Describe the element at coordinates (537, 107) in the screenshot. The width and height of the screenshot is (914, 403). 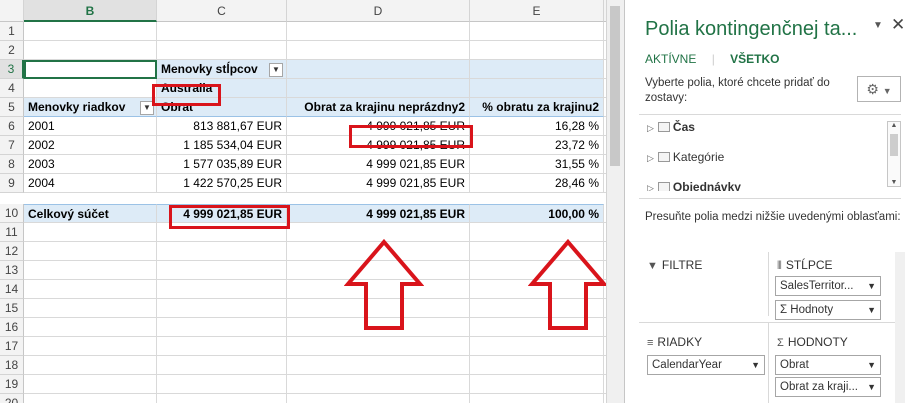
I see `header-percent-obratu: % obratu za krajinu2` at that location.